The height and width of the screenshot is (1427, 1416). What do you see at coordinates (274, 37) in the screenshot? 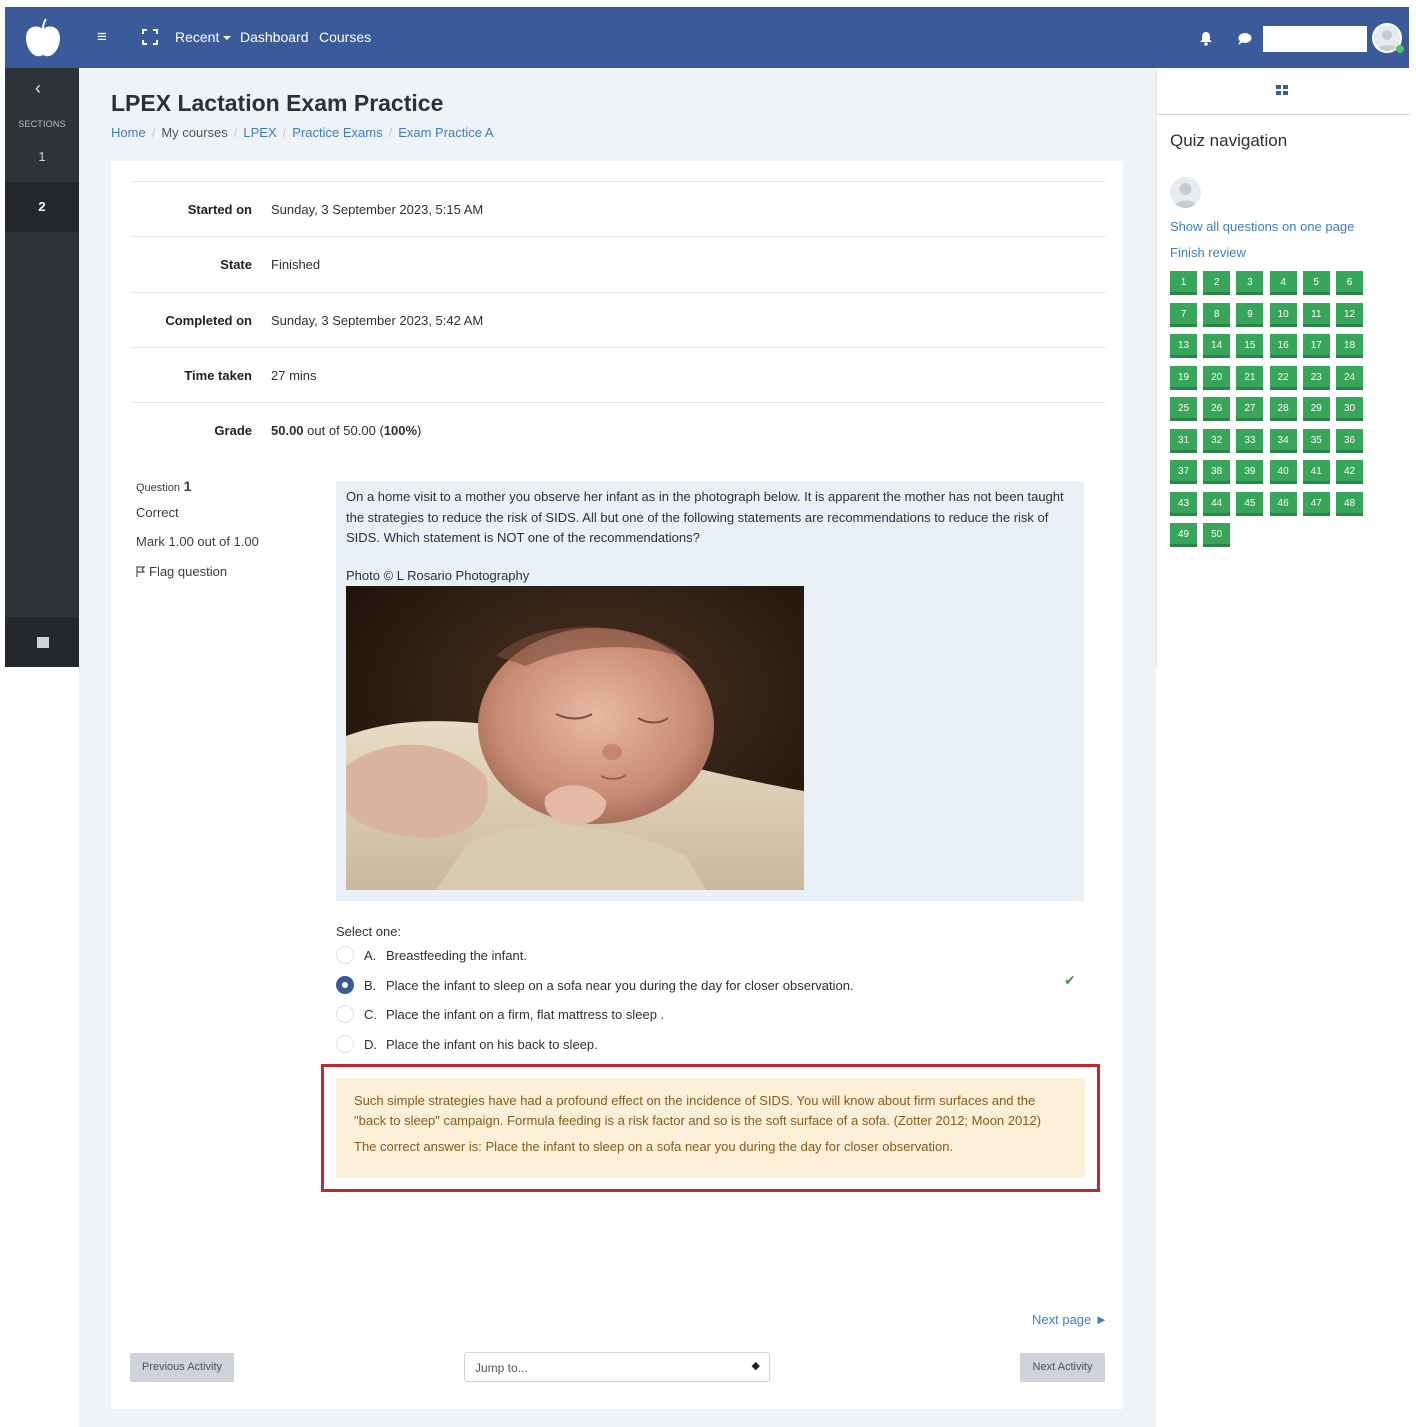
I see `dashboard-link: Dashboard` at bounding box center [274, 37].